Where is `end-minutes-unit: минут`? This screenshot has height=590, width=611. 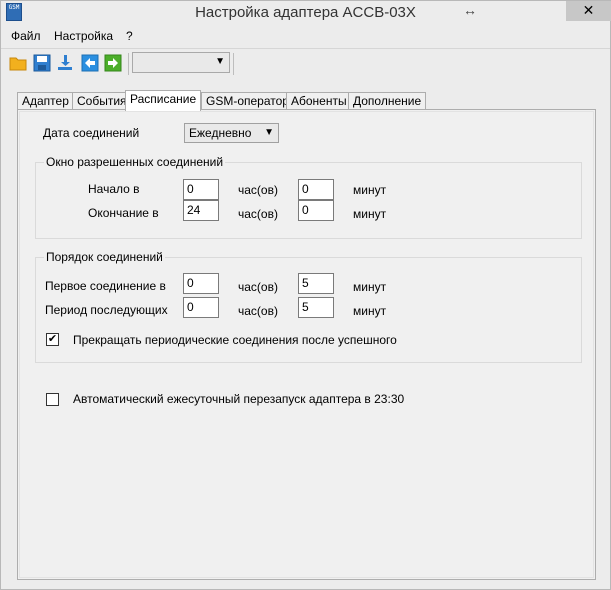
end-minutes-unit: минут is located at coordinates (370, 214).